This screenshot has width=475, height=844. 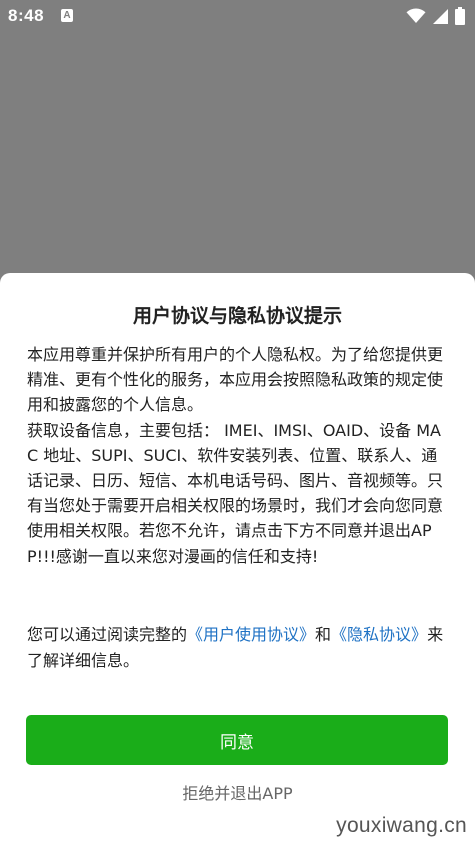 I want to click on links-and: 和, so click(x=323, y=634).